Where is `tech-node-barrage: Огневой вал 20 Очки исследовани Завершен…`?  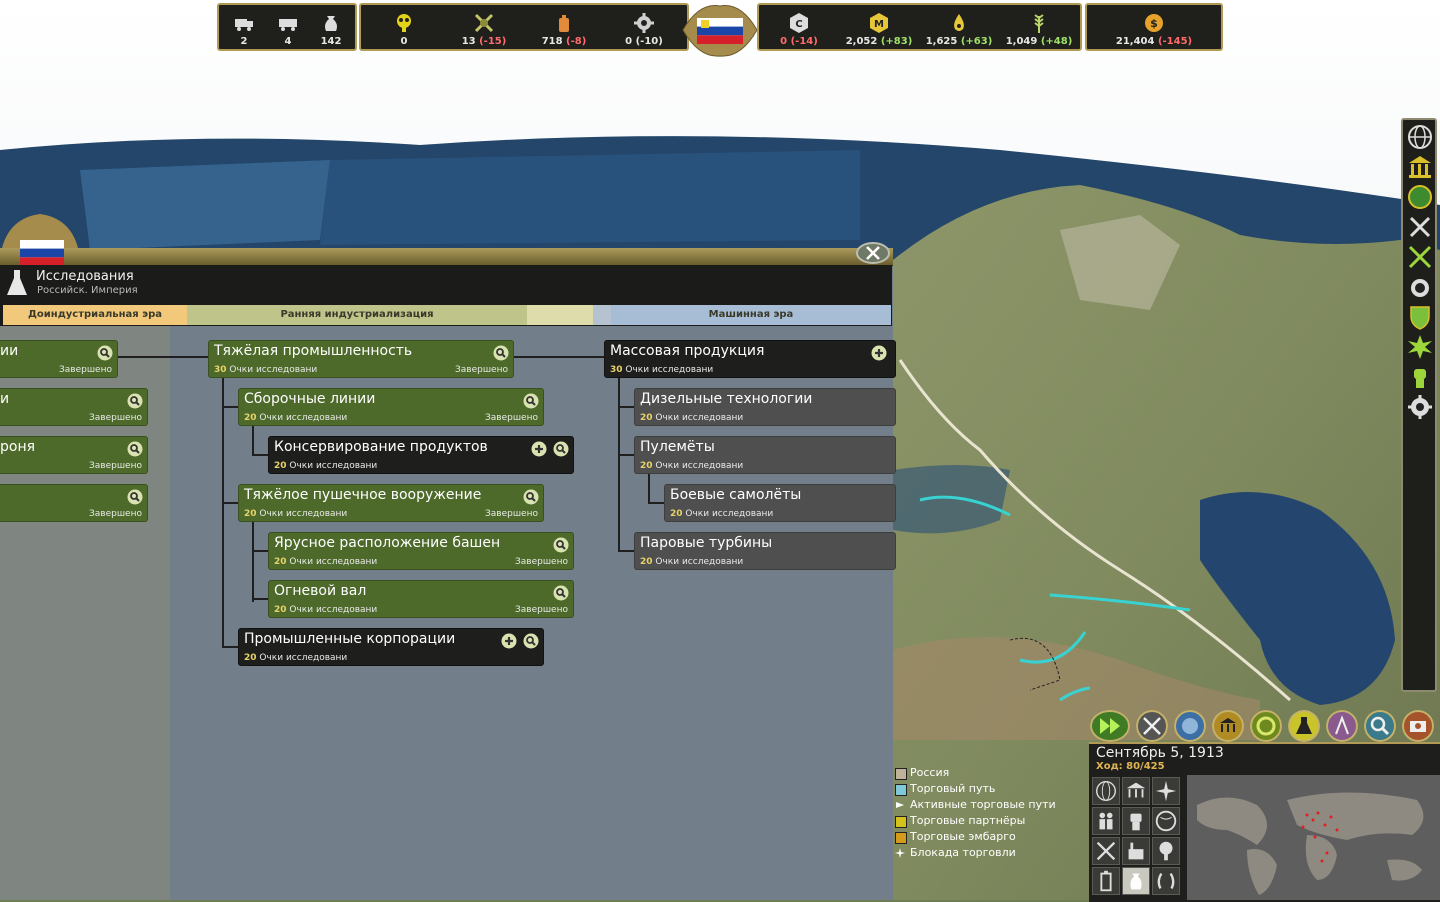
tech-node-barrage: Огневой вал 20 Очки исследовани Завершен… is located at coordinates (421, 599).